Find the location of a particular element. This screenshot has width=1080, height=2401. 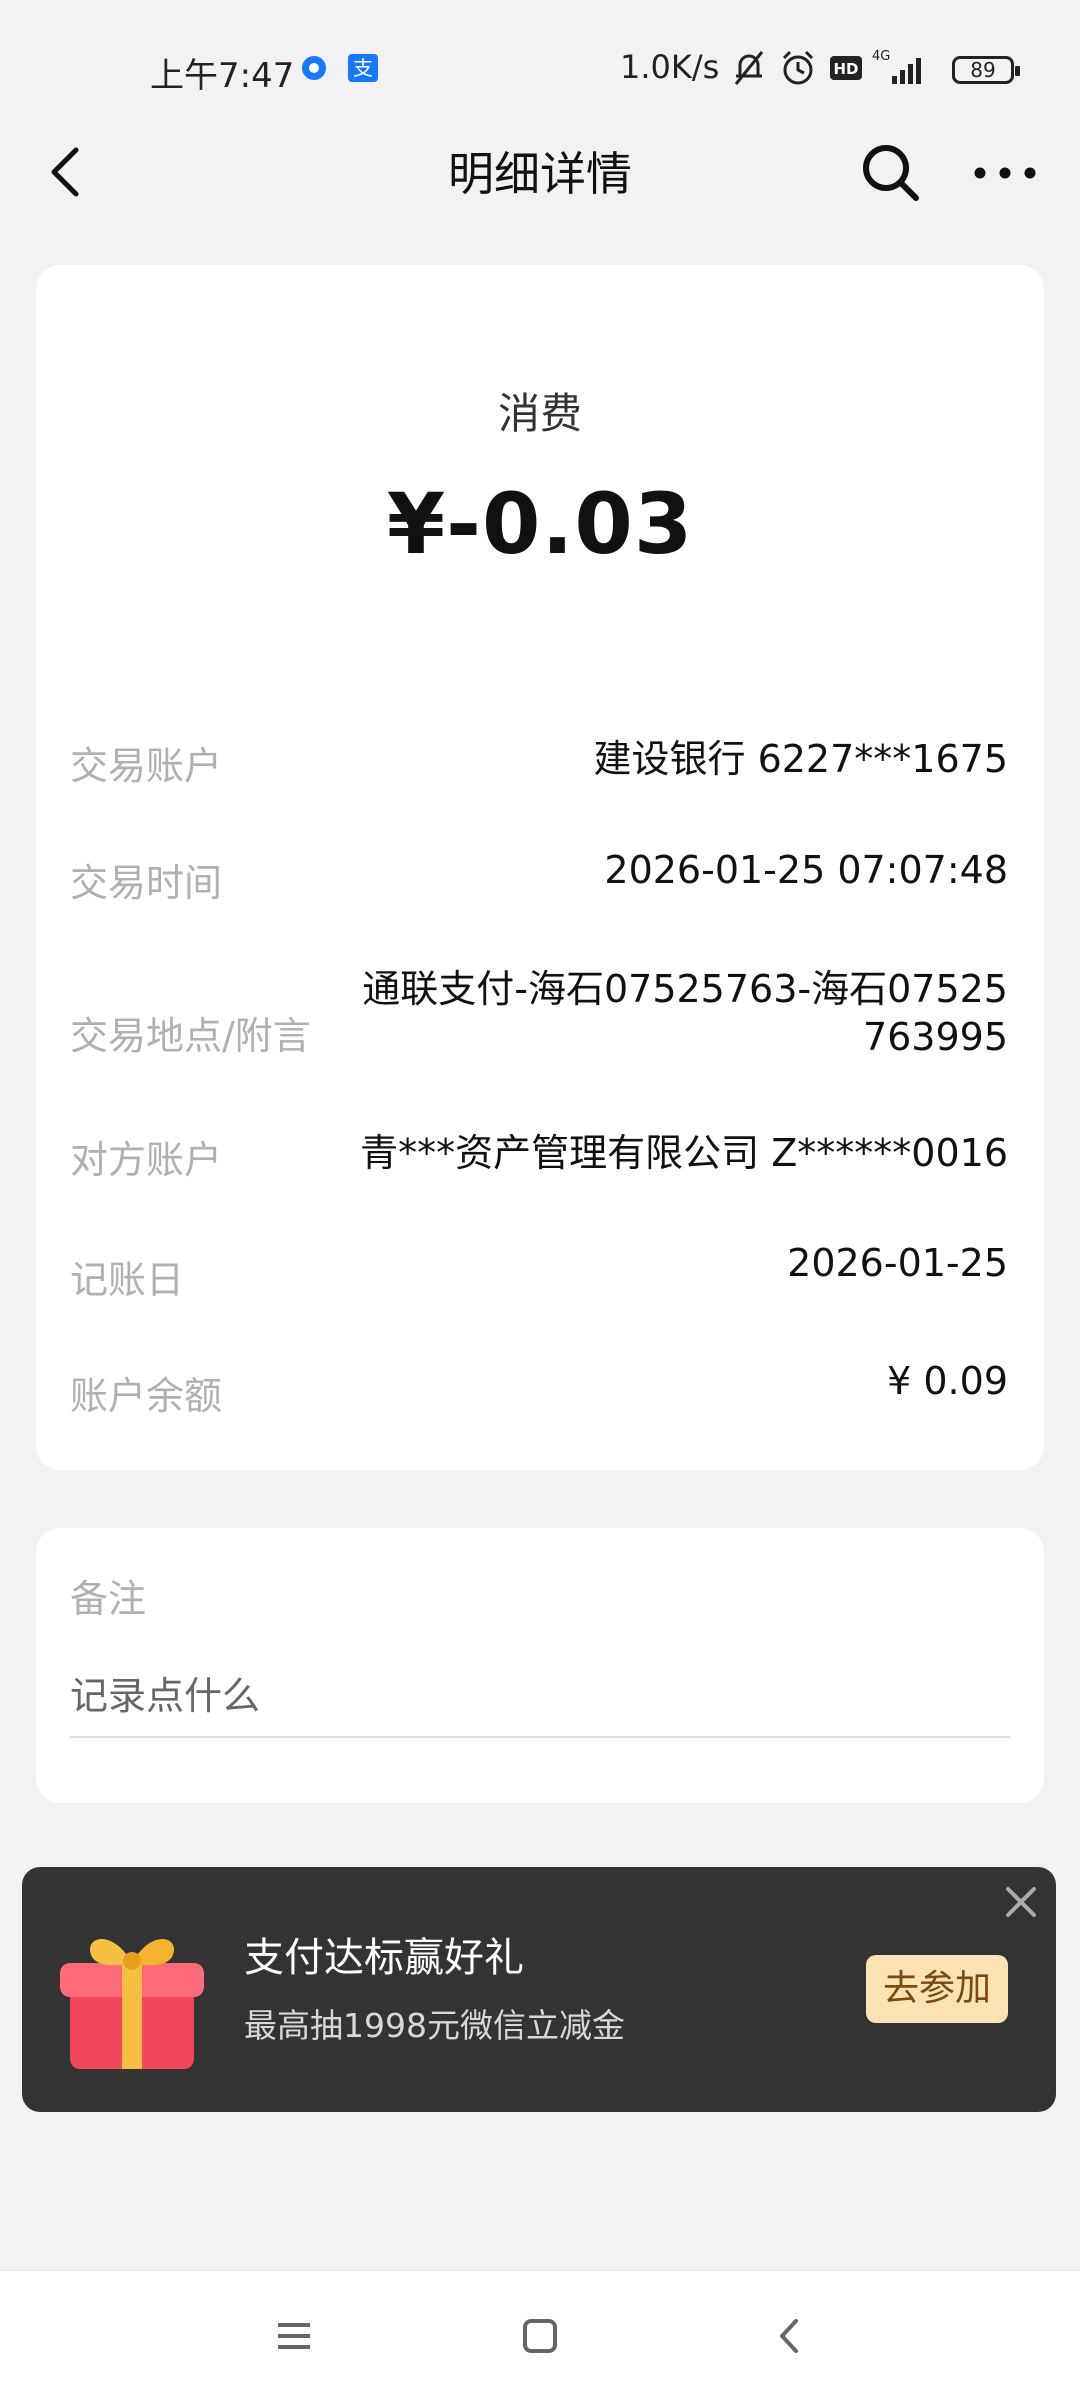

detail-value: 青***资产管理有限公司 Z******0016 is located at coordinates (684, 1153).